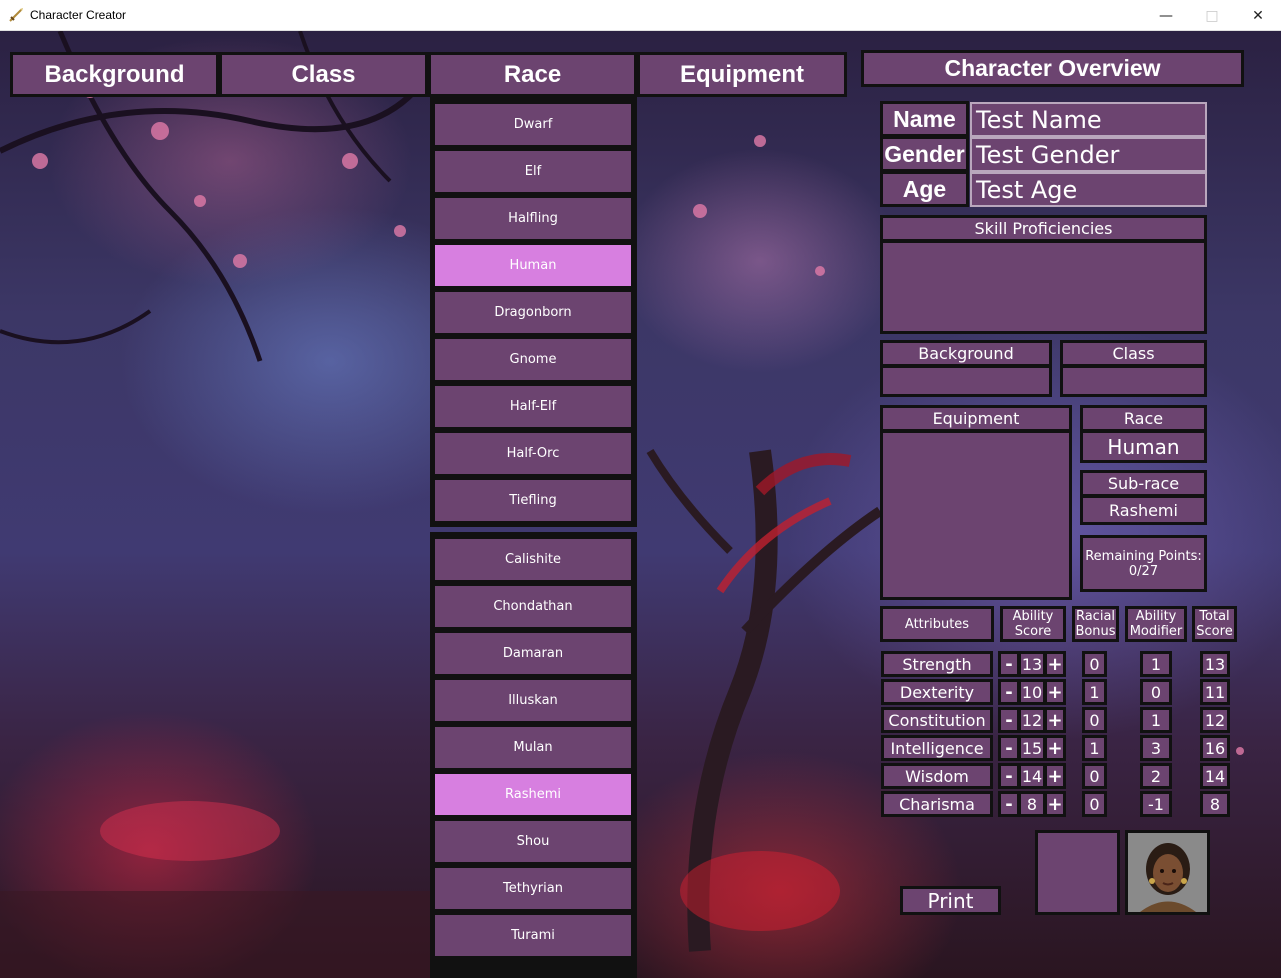  What do you see at coordinates (1032, 692) in the screenshot?
I see `attr-dexterity-score: 10` at bounding box center [1032, 692].